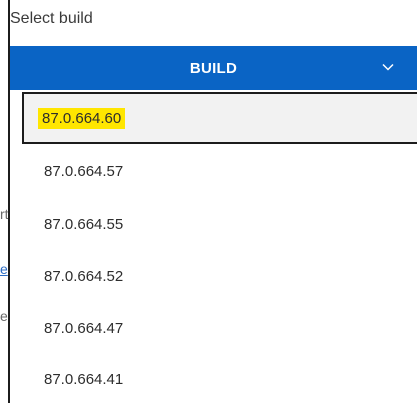  Describe the element at coordinates (84, 224) in the screenshot. I see `build-option-label: 87.0.664.55` at that location.